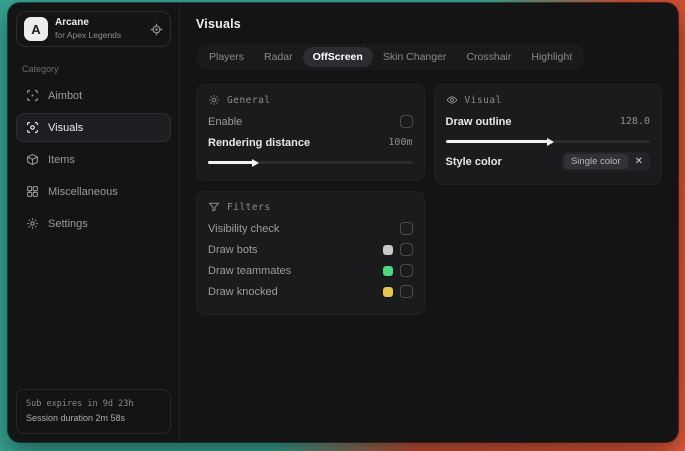 This screenshot has height=451, width=685. What do you see at coordinates (32, 159) in the screenshot?
I see `box-icon` at bounding box center [32, 159].